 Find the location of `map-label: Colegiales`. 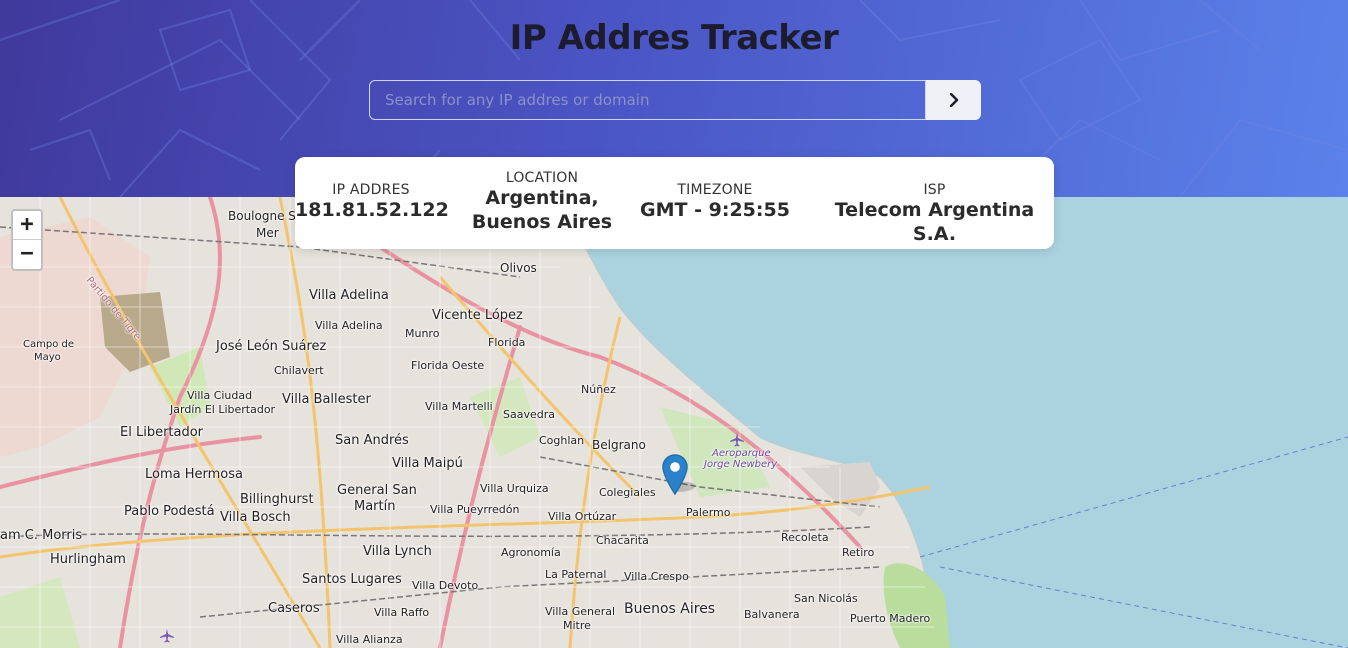

map-label: Colegiales is located at coordinates (627, 492).